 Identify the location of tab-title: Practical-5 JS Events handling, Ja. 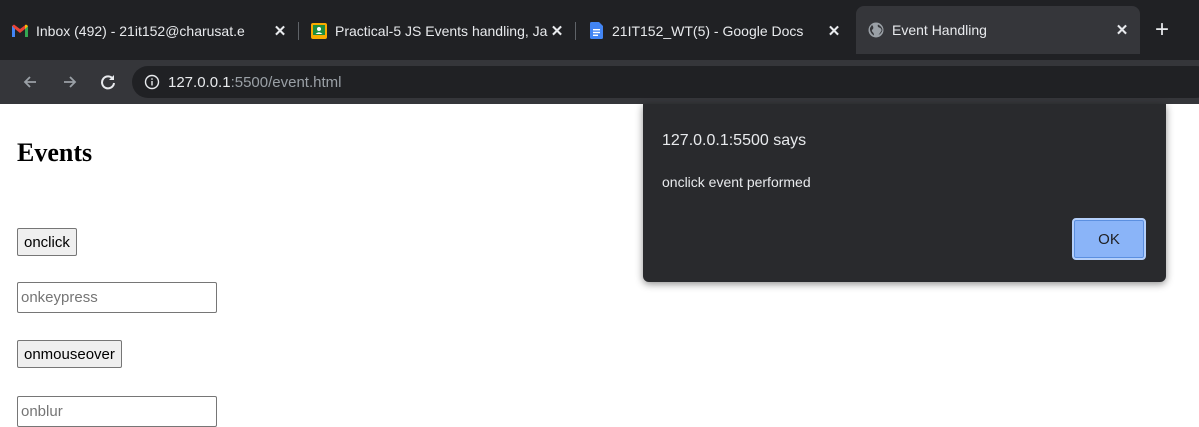
(441, 30).